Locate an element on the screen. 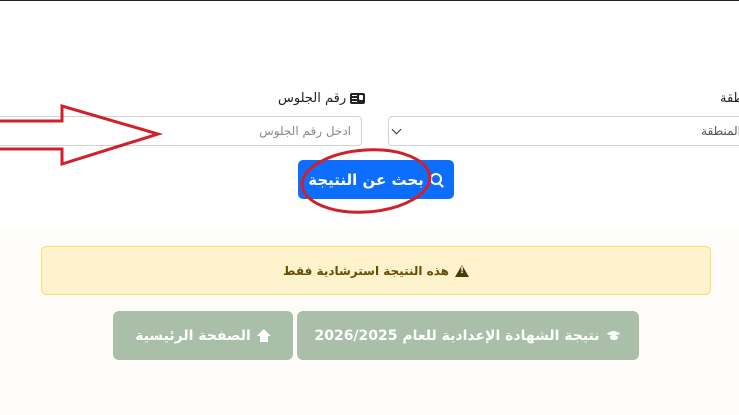 The image size is (739, 415). disclaimer-alert: هذه النتيجة استرشادية فقط is located at coordinates (376, 270).